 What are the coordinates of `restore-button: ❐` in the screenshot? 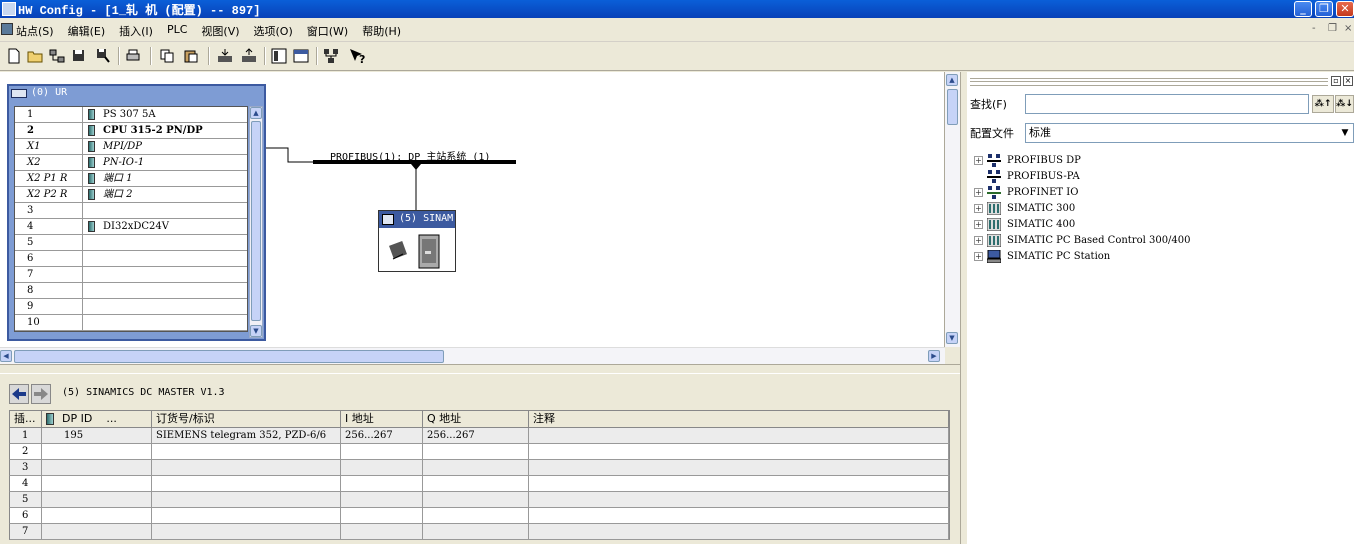 It's located at (1324, 9).